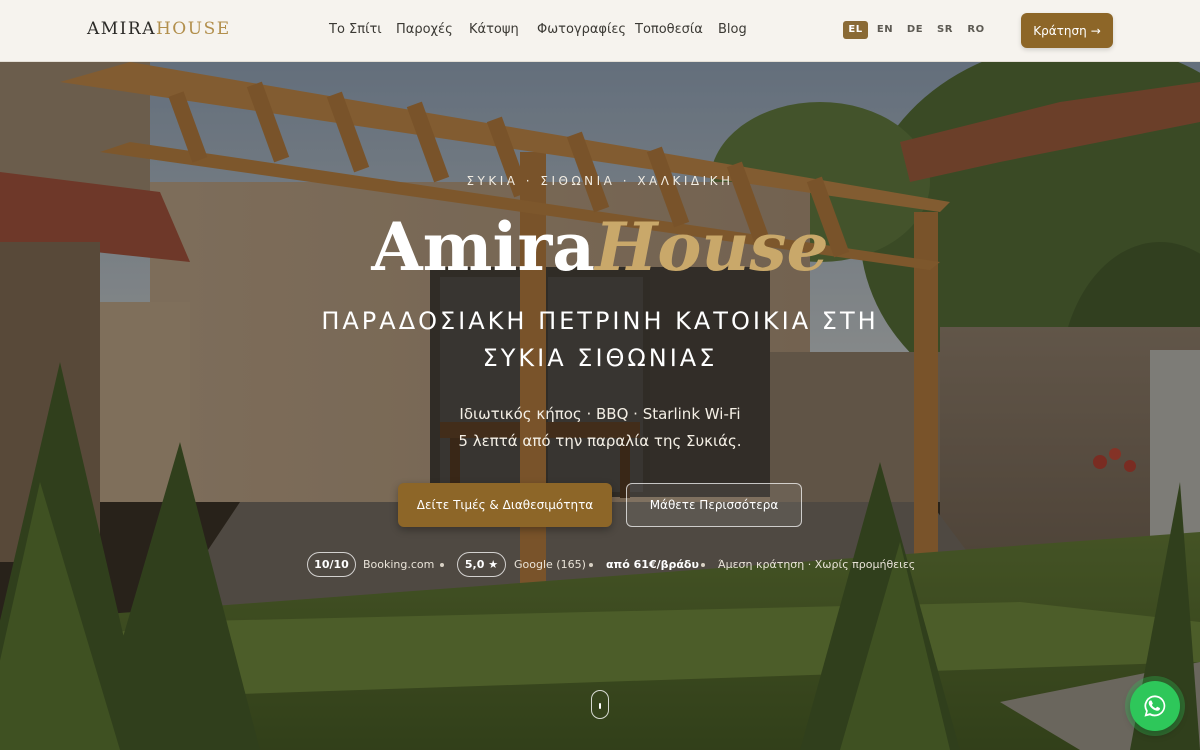  I want to click on hero-location-kicker: ΣΥΚΙΑ · ΣΙΘΩΝΙΑ · ΧΑΛΚΙΔΙΚΗ, so click(600, 181).